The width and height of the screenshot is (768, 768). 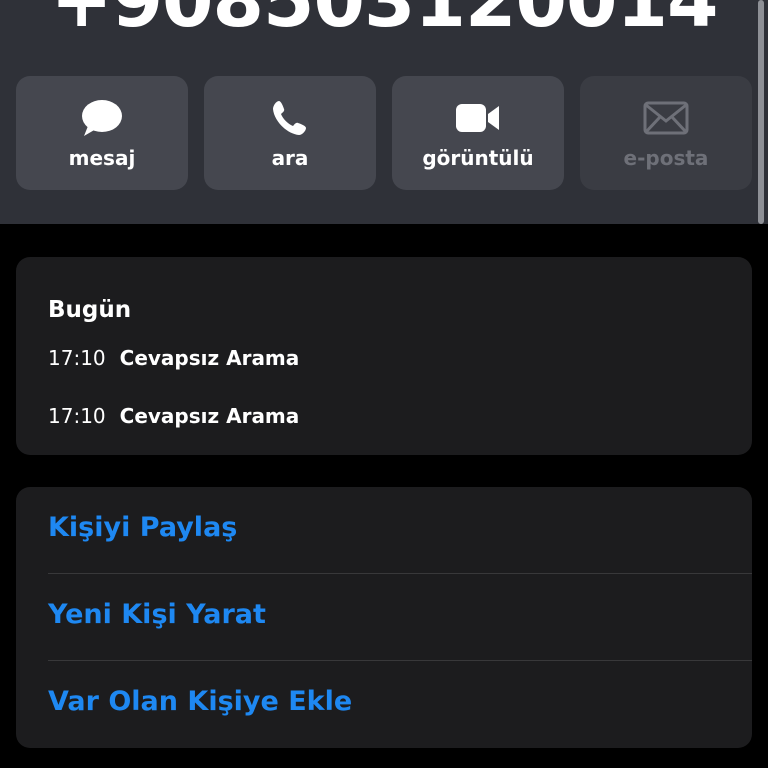 I want to click on call-history-title: Bugün, so click(x=90, y=310).